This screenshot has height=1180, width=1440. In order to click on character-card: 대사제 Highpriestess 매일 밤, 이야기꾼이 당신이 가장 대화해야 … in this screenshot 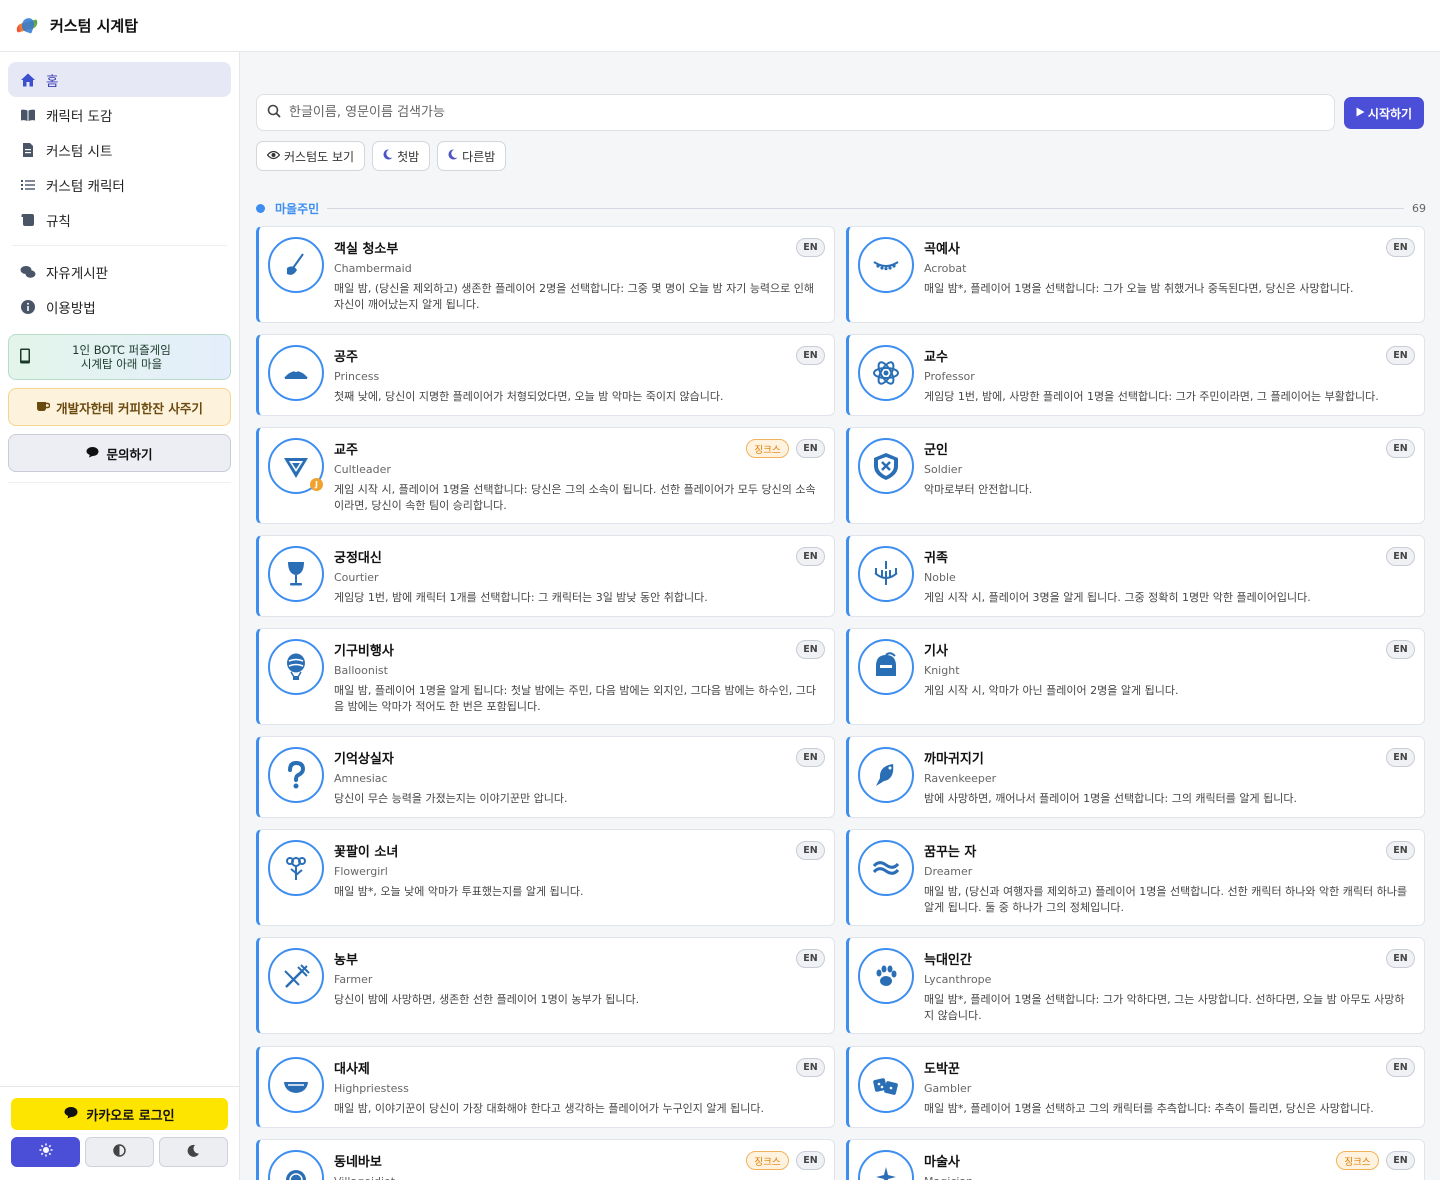, I will do `click(545, 1087)`.